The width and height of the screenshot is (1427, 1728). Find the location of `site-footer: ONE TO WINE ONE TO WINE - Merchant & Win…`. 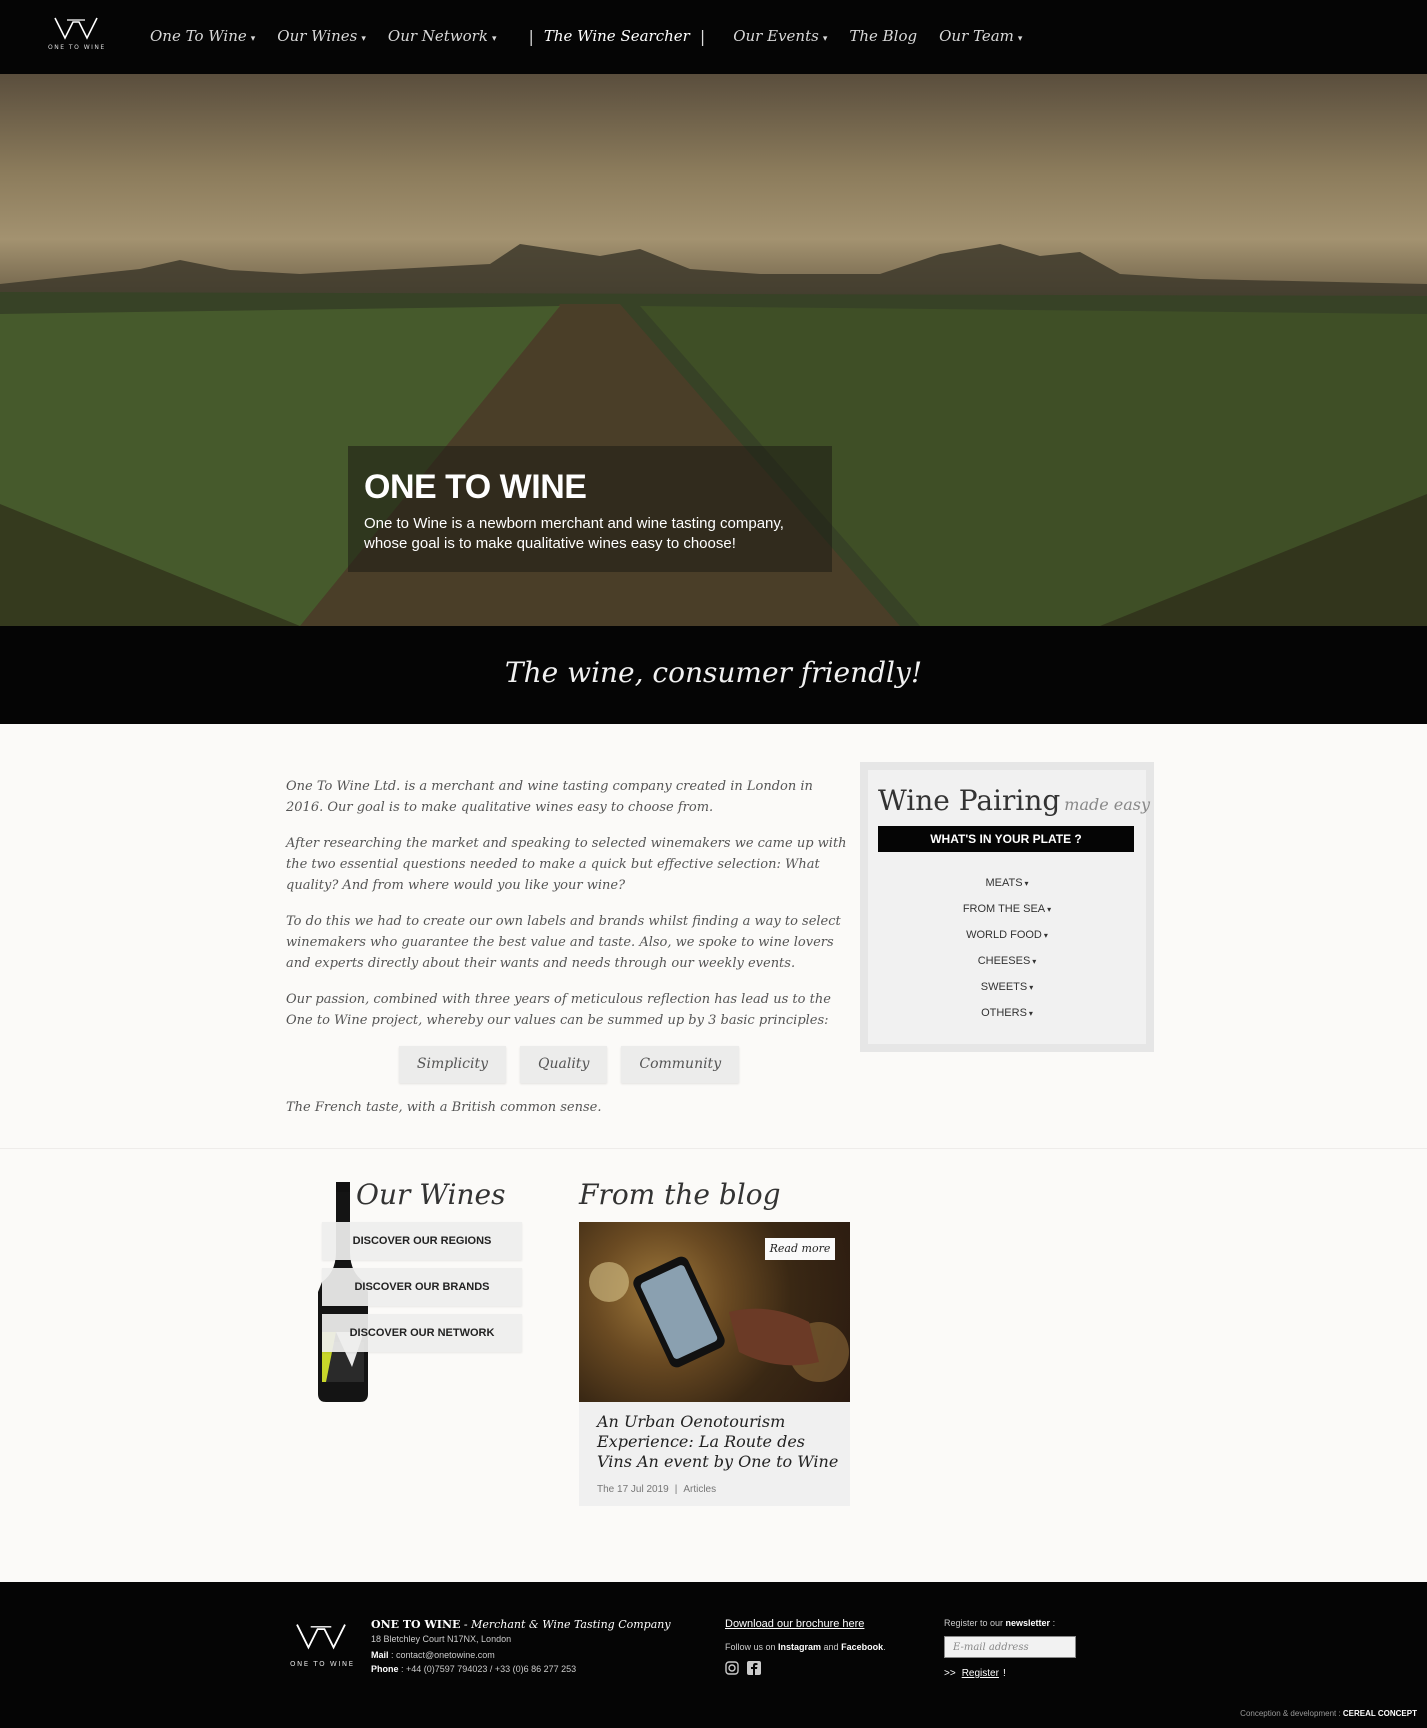

site-footer: ONE TO WINE ONE TO WINE - Merchant & Win… is located at coordinates (713, 1655).